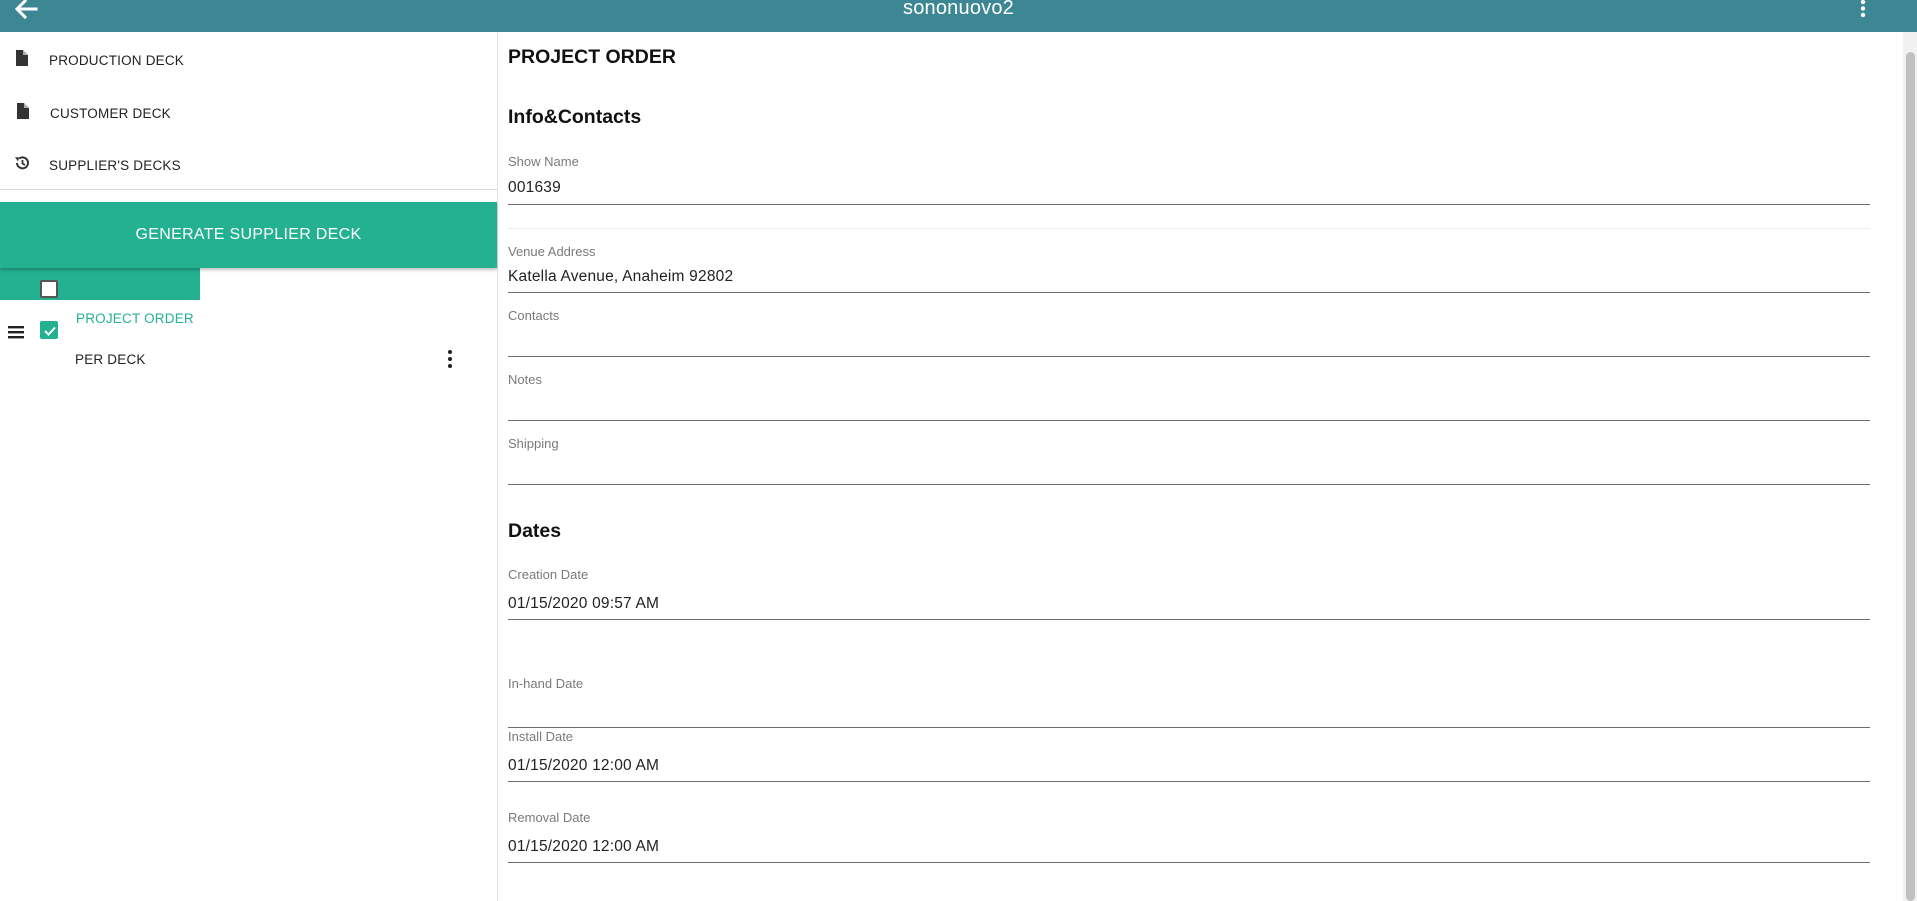 This screenshot has width=1917, height=901. What do you see at coordinates (22, 163) in the screenshot?
I see `history-icon` at bounding box center [22, 163].